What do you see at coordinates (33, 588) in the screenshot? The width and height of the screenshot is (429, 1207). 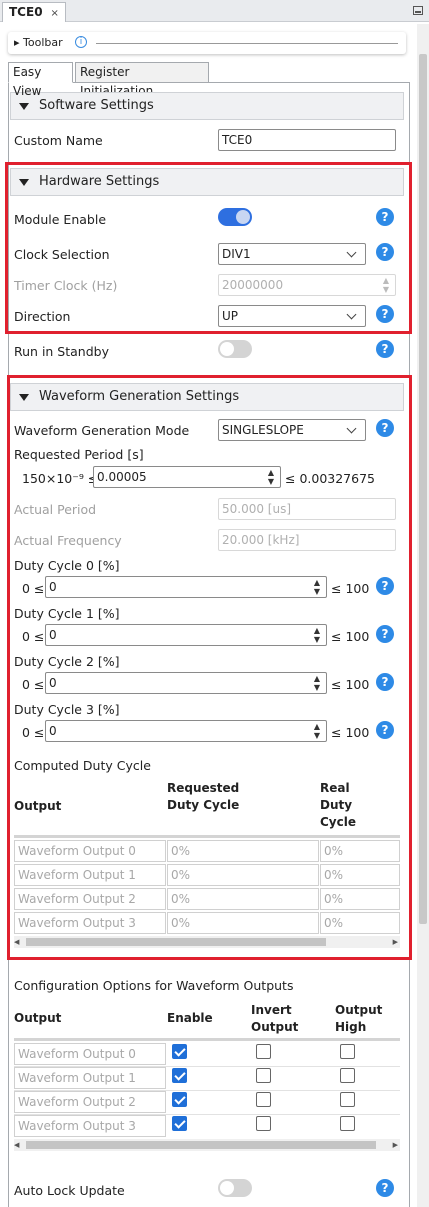 I see `duty-cycle-0-min: 0 ≤` at bounding box center [33, 588].